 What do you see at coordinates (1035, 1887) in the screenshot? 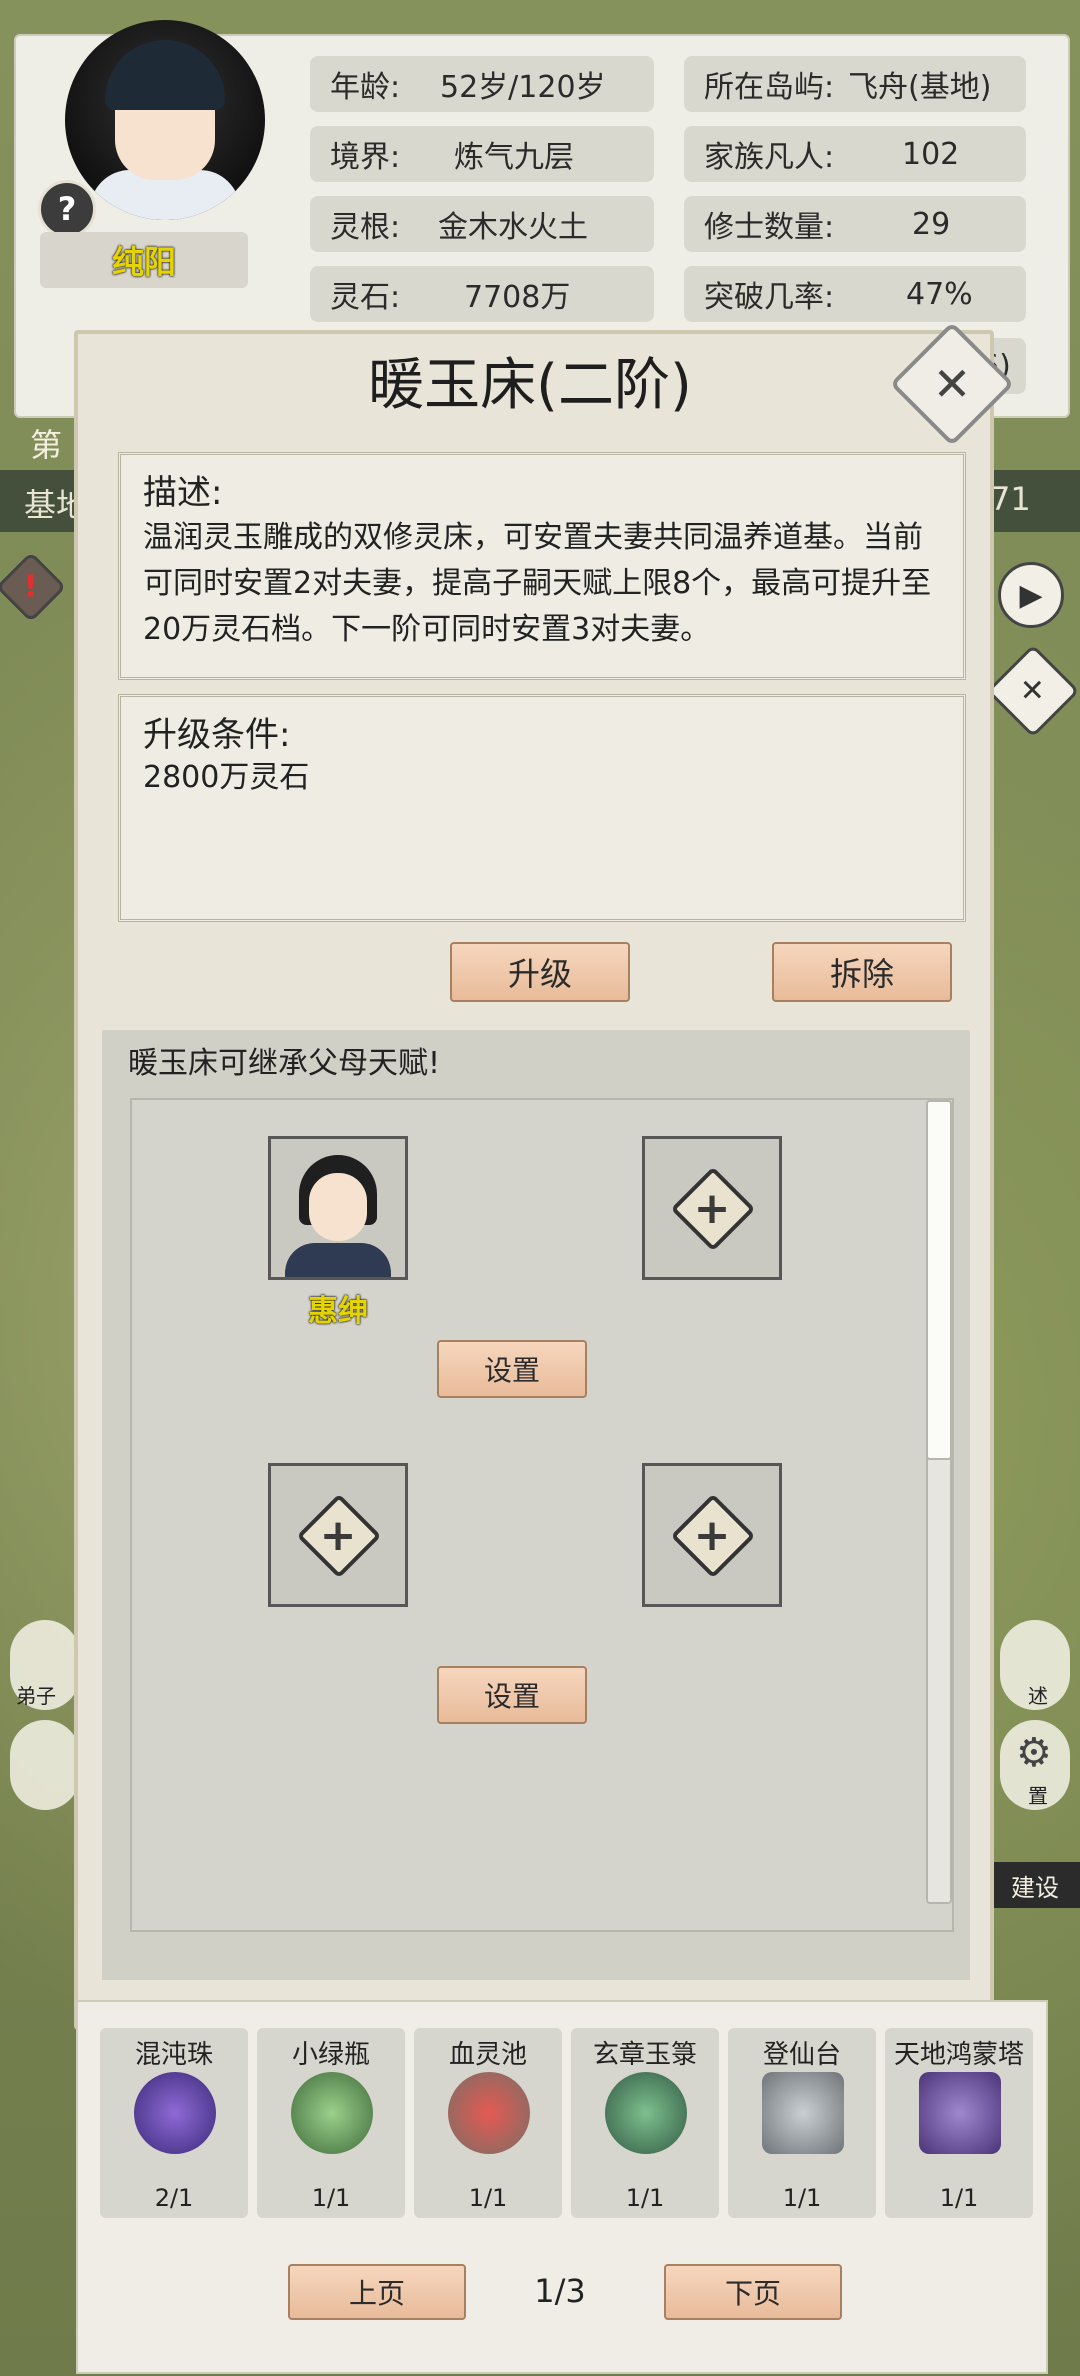
I see `build-tab-label: 建设` at bounding box center [1035, 1887].